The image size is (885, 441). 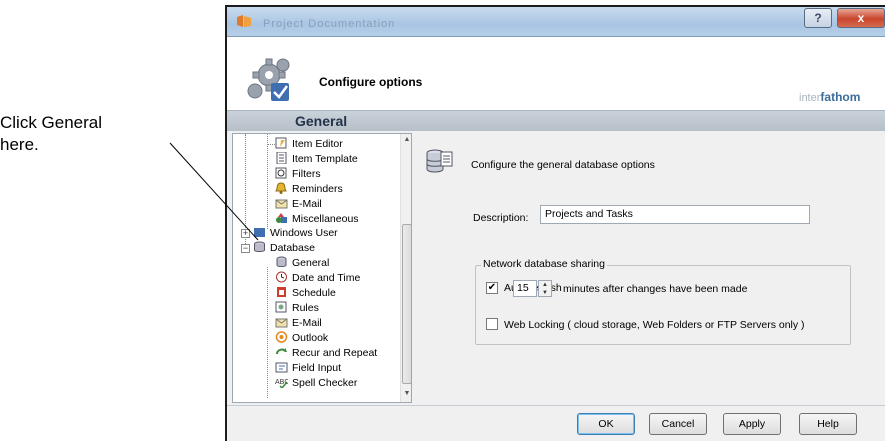 What do you see at coordinates (828, 424) in the screenshot?
I see `help-footer-button: Help` at bounding box center [828, 424].